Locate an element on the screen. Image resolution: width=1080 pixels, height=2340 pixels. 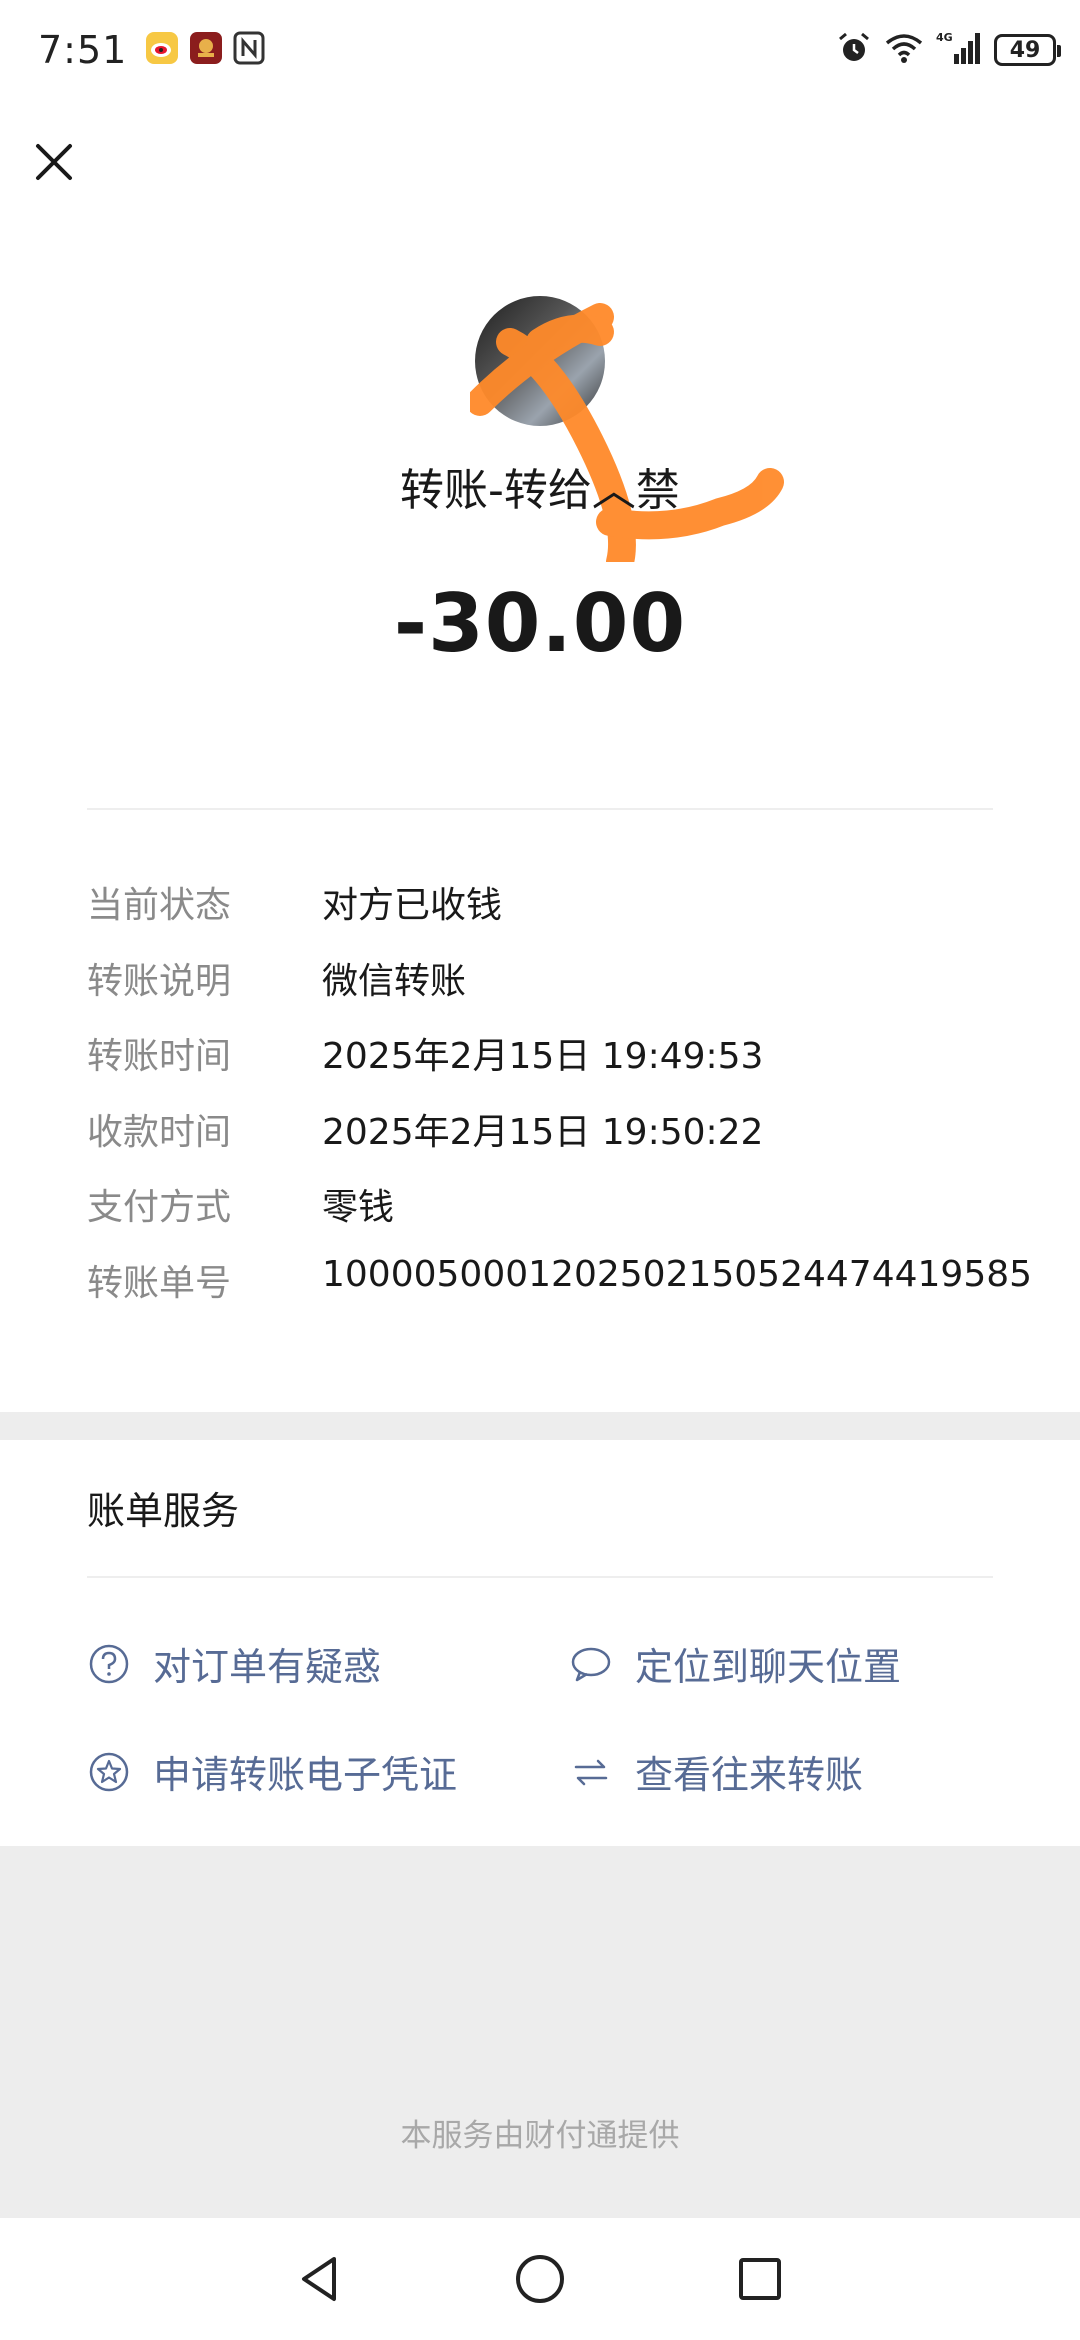
close-button is located at coordinates (54, 162).